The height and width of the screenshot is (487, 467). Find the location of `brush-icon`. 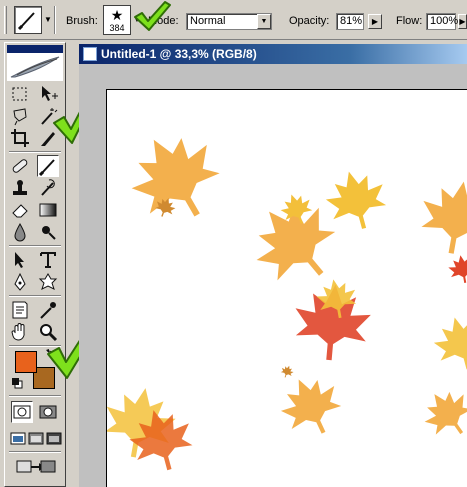

brush-icon is located at coordinates (46, 168).